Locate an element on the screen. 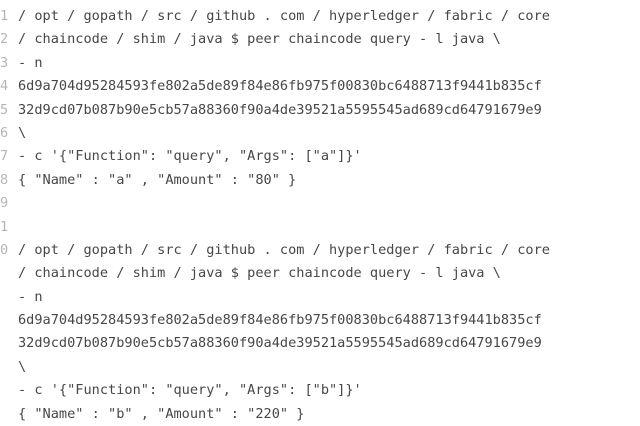 This screenshot has height=426, width=640. line-number: 2 is located at coordinates (4, 39).